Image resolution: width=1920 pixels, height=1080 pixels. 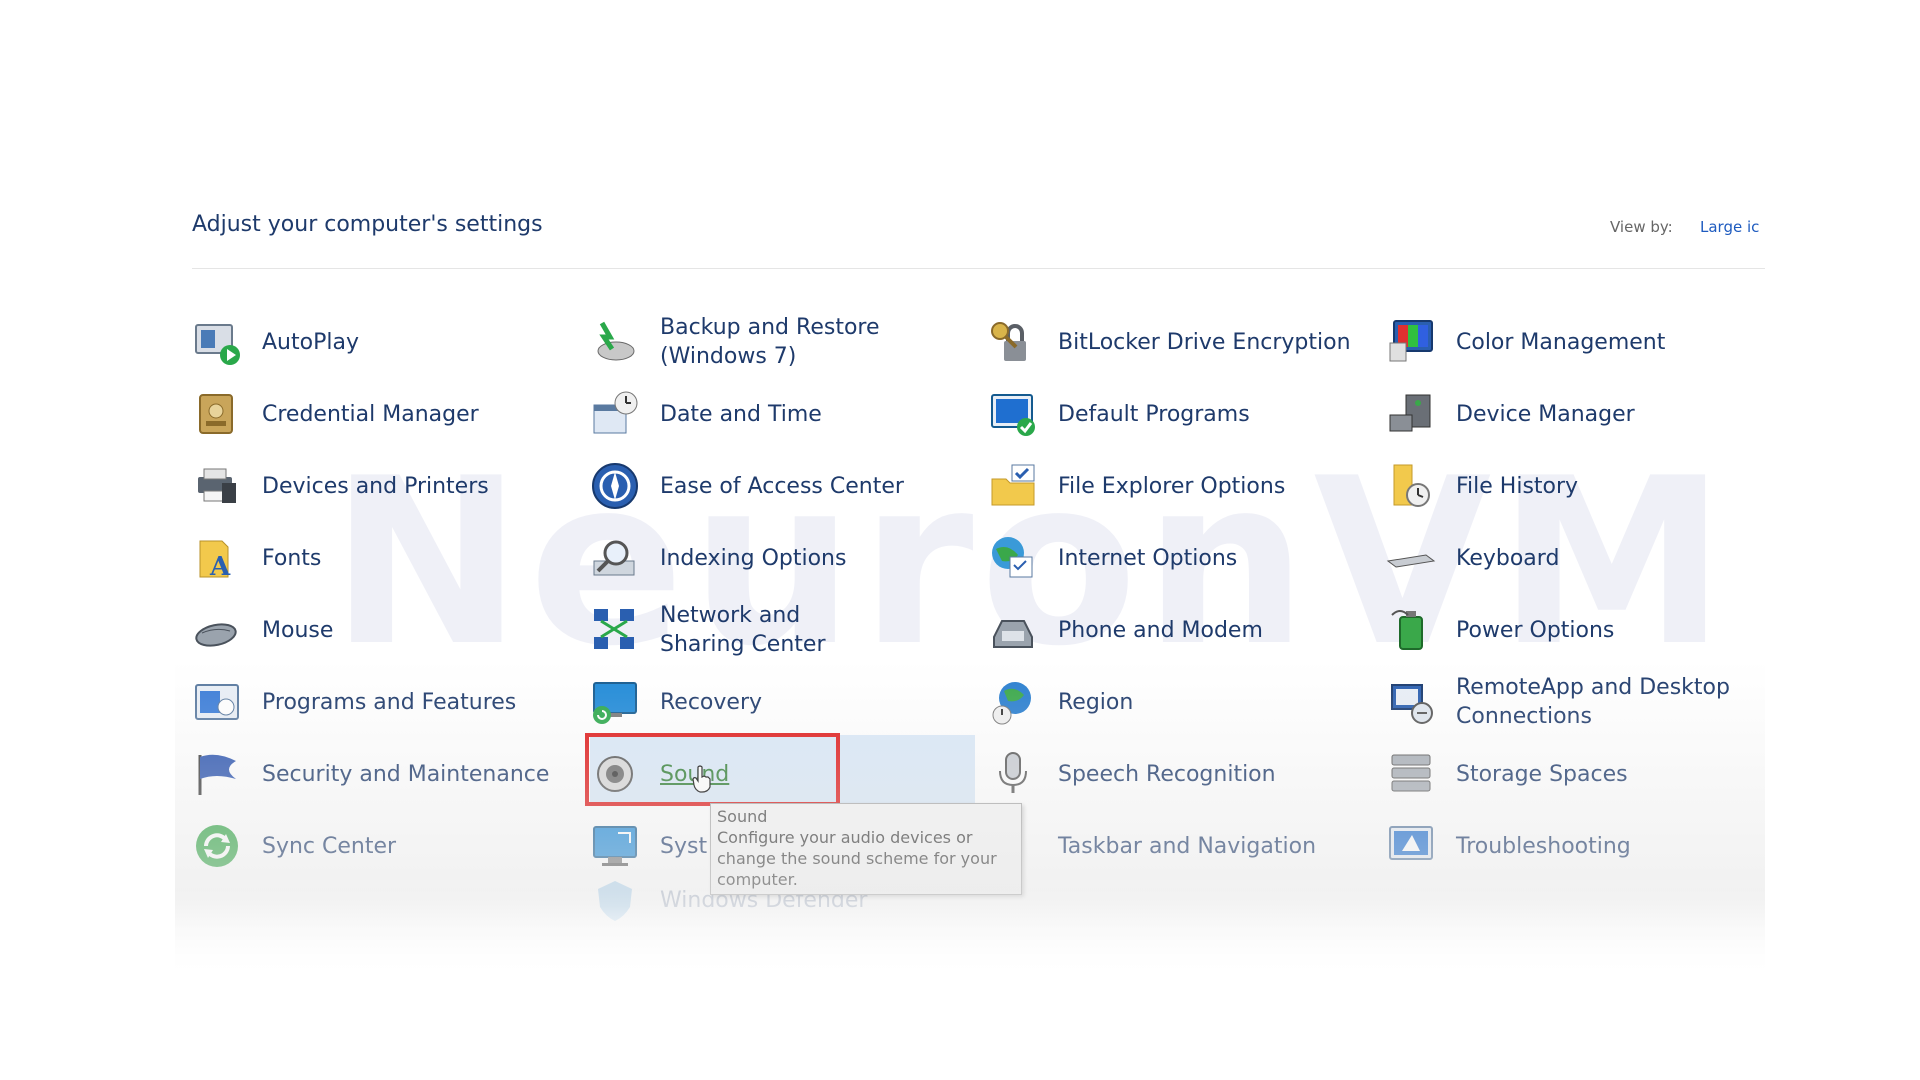 I want to click on item-label: Device Manager, so click(x=1545, y=414).